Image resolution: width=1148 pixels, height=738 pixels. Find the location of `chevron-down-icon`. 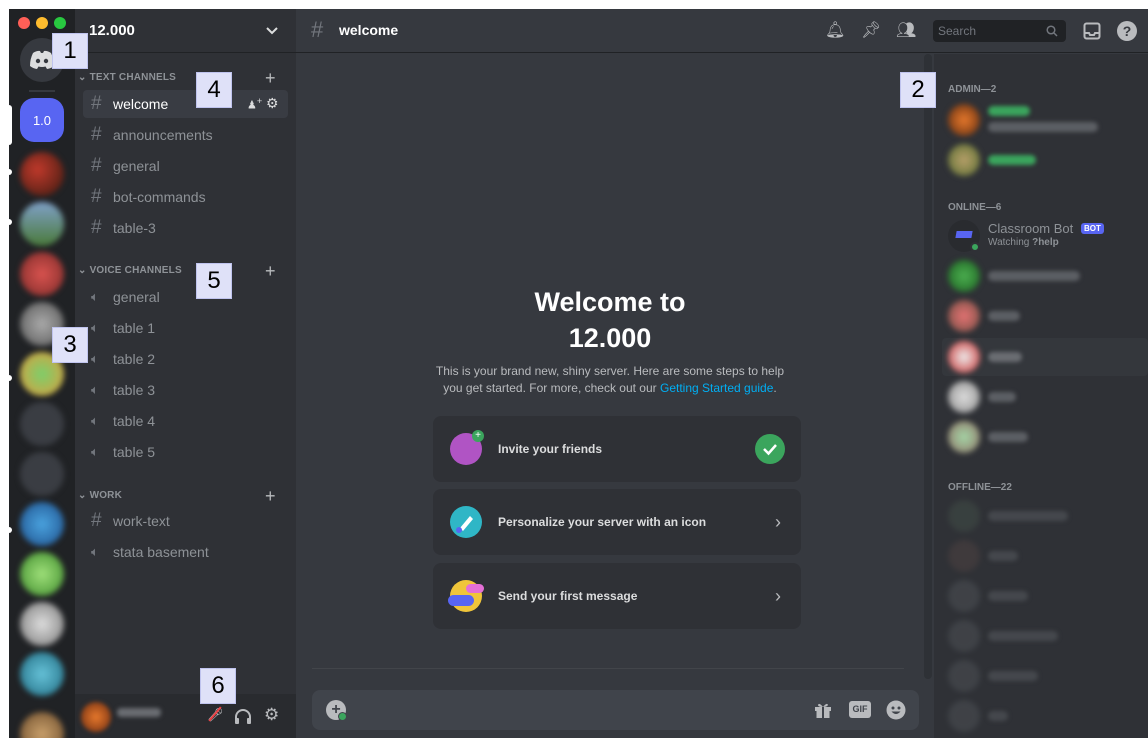

chevron-down-icon is located at coordinates (272, 31).